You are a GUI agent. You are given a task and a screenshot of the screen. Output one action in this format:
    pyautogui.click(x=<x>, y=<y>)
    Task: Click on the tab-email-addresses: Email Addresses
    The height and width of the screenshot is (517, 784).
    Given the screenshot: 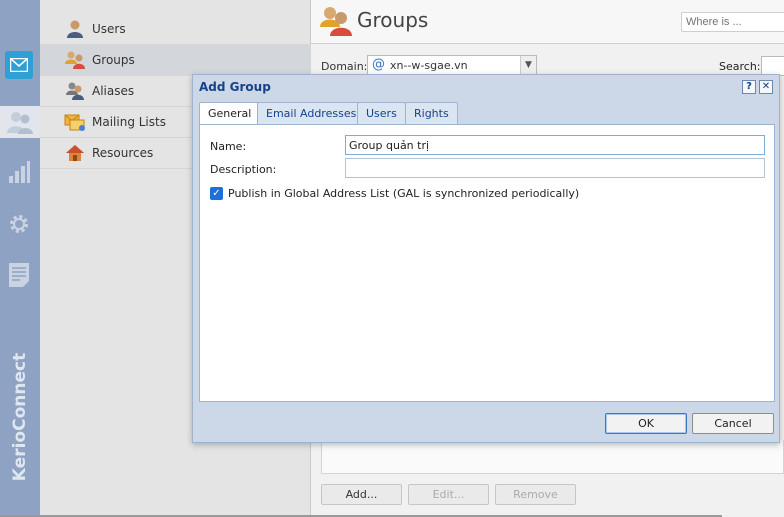 What is the action you would take?
    pyautogui.click(x=311, y=113)
    